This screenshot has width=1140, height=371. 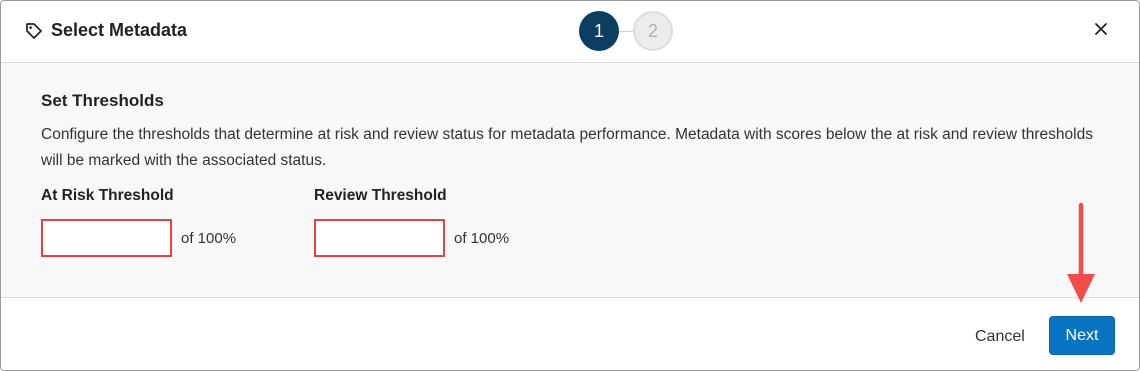 I want to click on section-title: Set Thresholds, so click(x=102, y=100).